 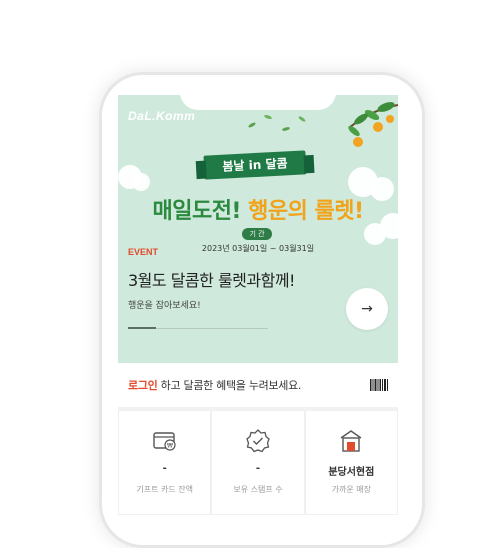 I want to click on brand-logo: DaL.Komm, so click(x=162, y=116).